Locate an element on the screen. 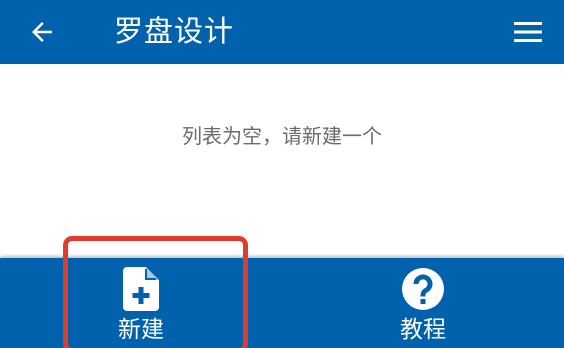 This screenshot has width=564, height=348. file-plus-icon is located at coordinates (141, 289).